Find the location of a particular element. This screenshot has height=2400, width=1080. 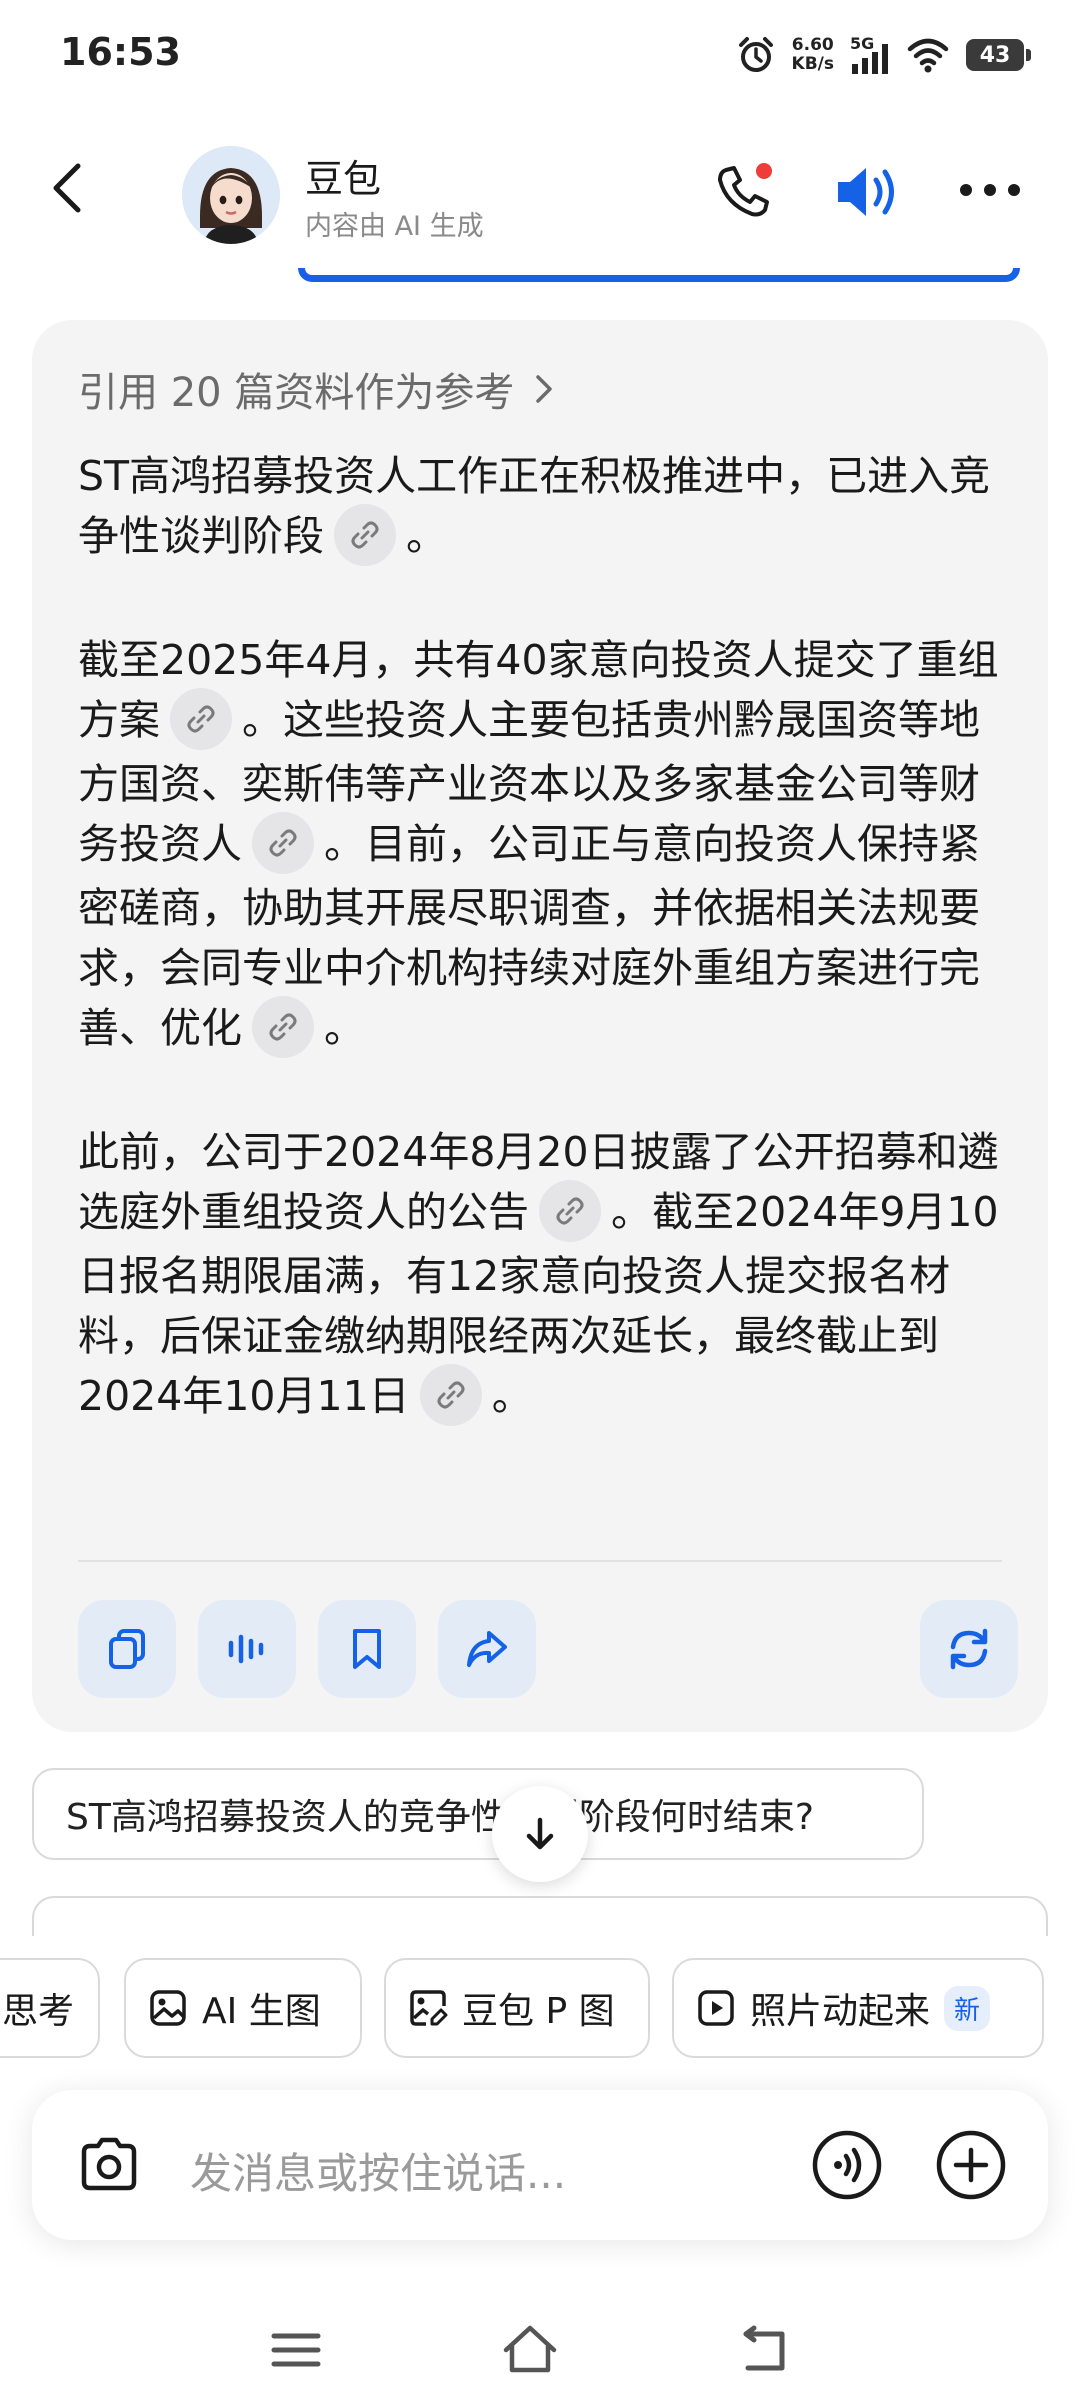

net-speed: 6.60 KB/s is located at coordinates (813, 55).